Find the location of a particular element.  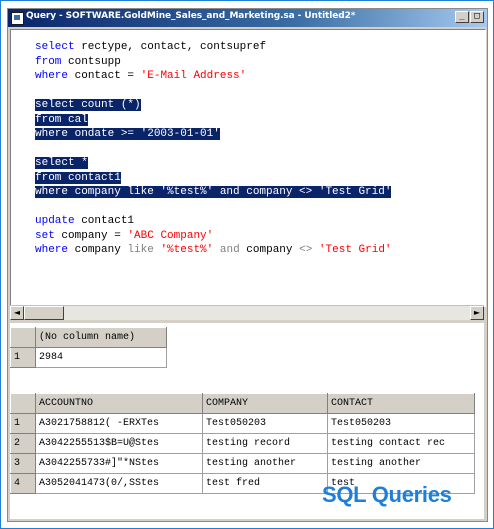

code-token: 'Test Grid' is located at coordinates (355, 250).